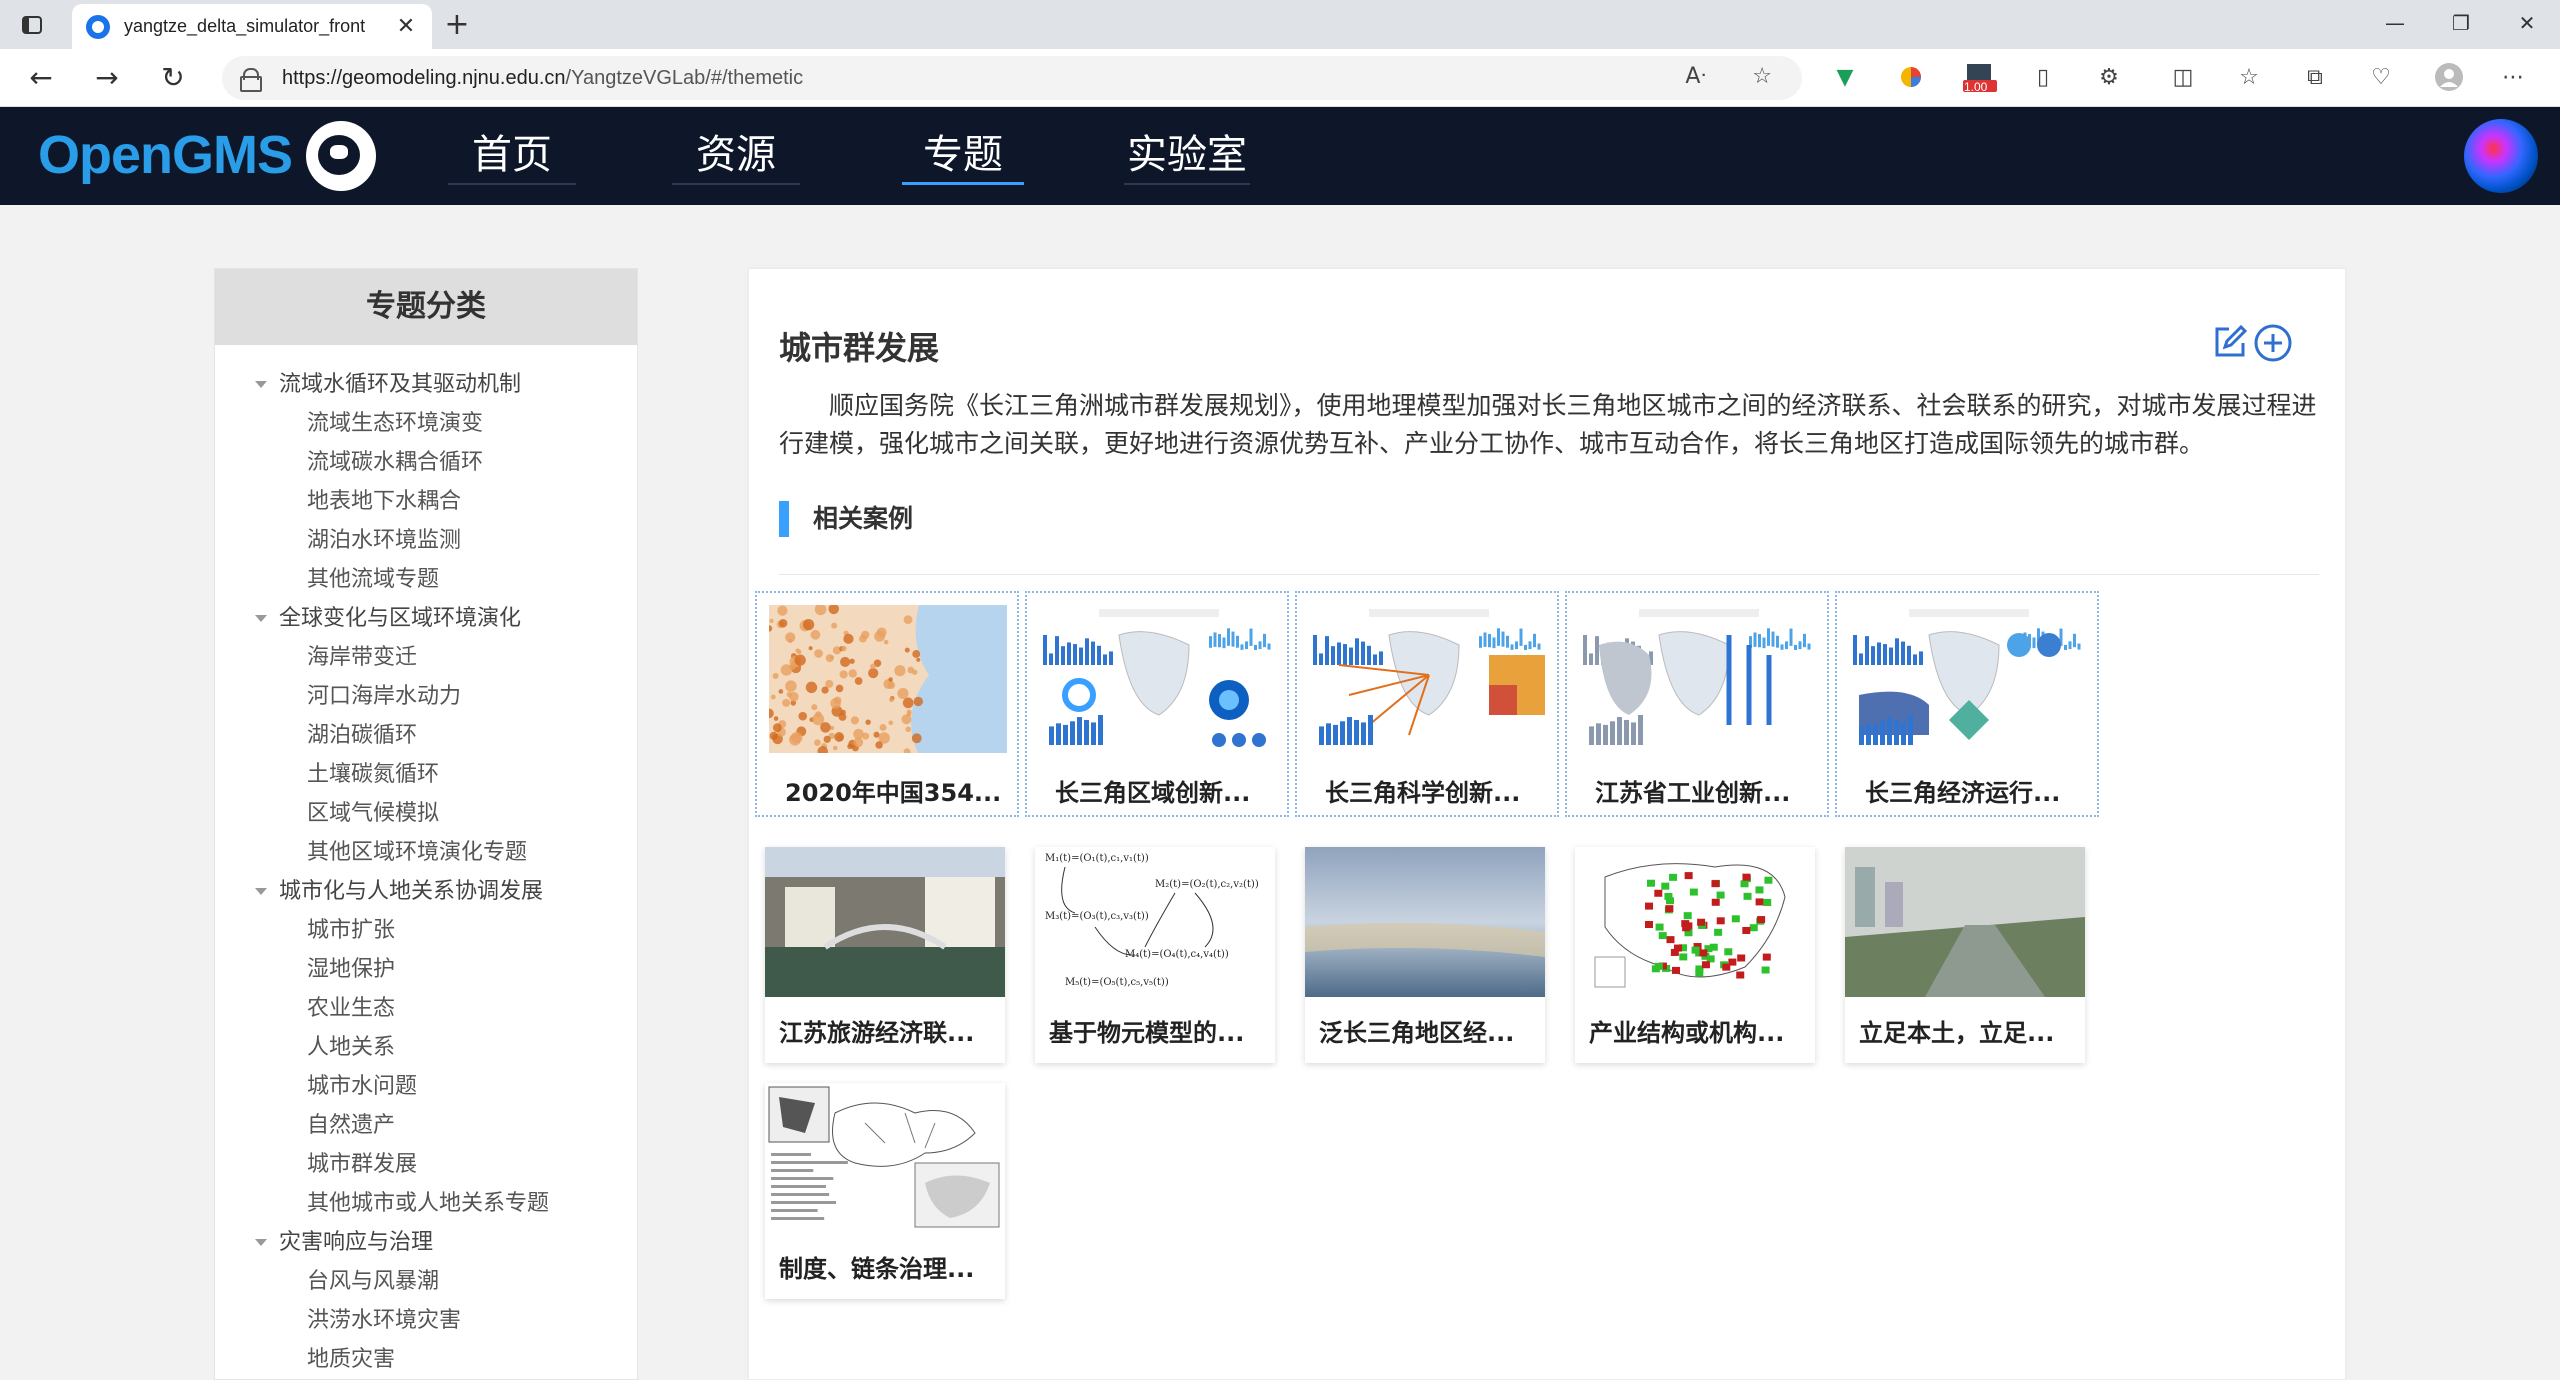 The image size is (2560, 1380). I want to click on collections-icon: ⧉, so click(2315, 77).